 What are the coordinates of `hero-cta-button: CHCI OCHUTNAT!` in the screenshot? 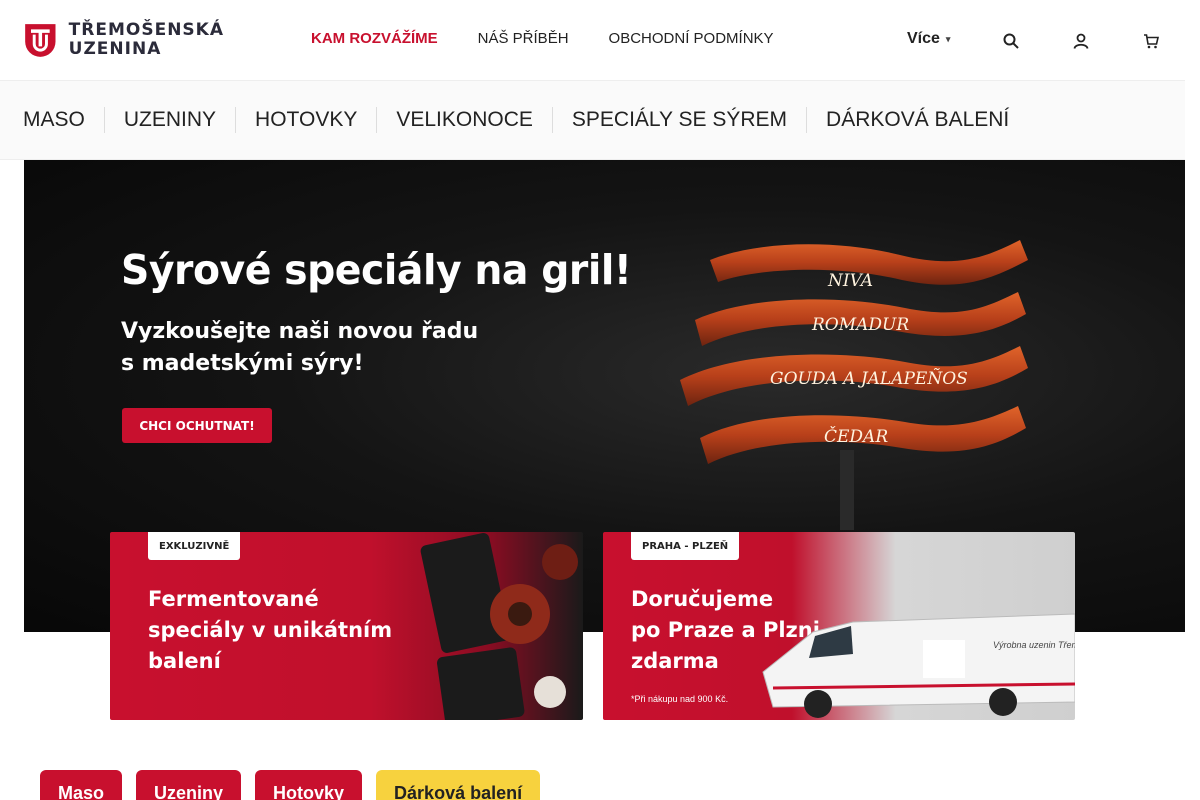 It's located at (197, 425).